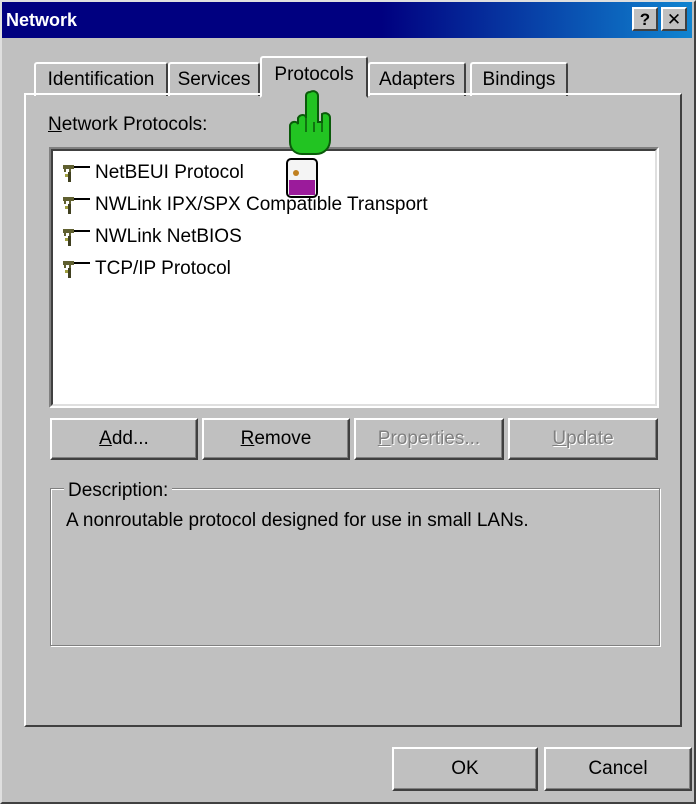 This screenshot has width=696, height=804. What do you see at coordinates (354, 205) in the screenshot?
I see `list-item: NWLink IPX/SPX Compatible Transport` at bounding box center [354, 205].